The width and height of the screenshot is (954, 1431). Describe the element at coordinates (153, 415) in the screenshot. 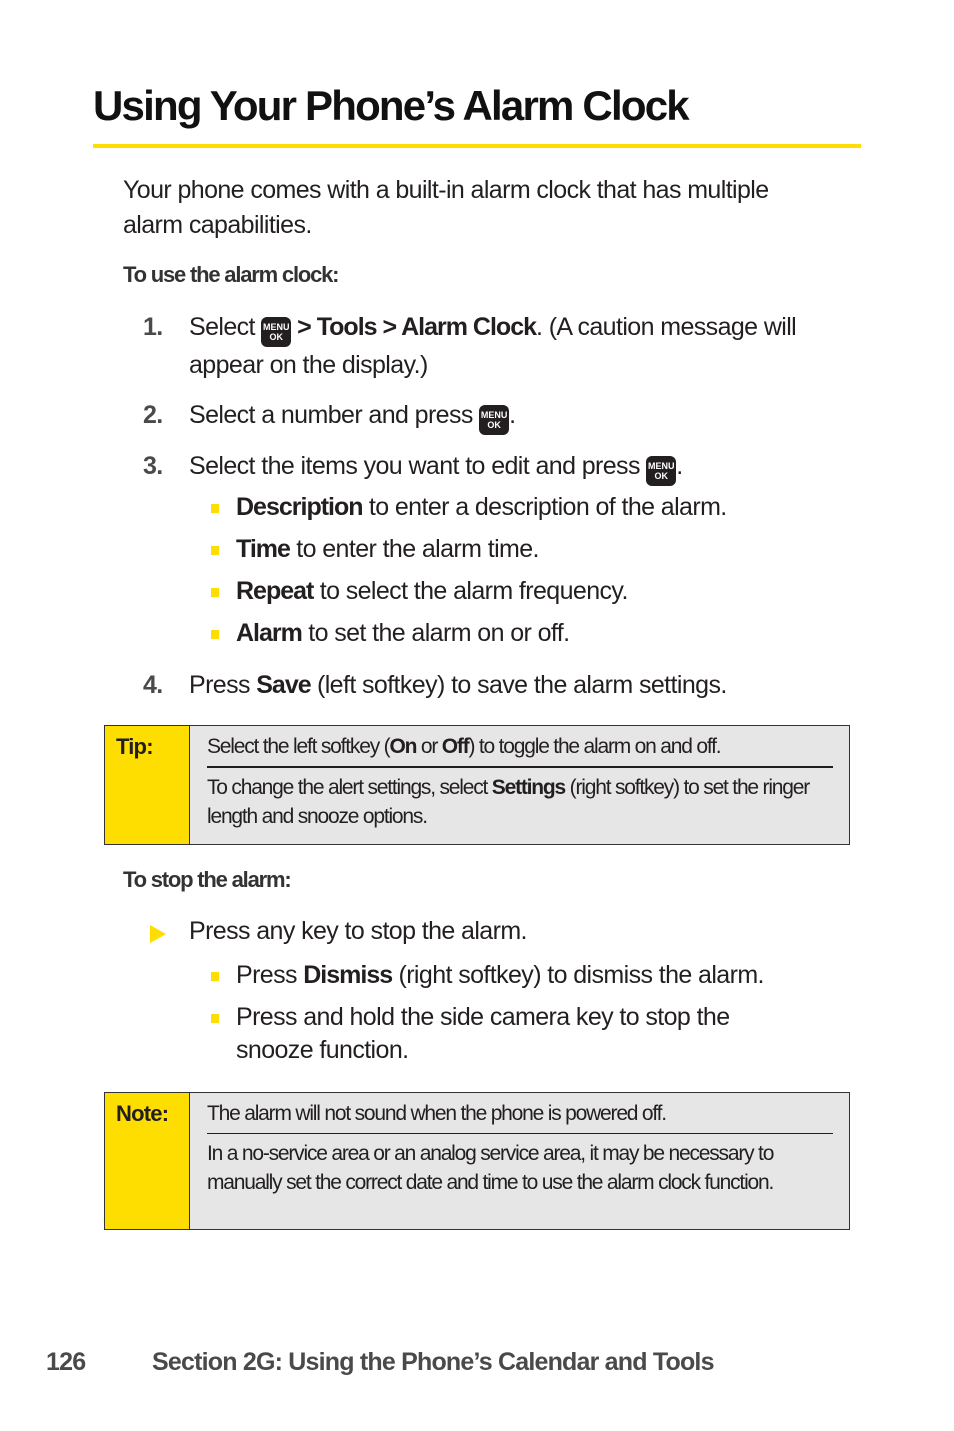

I see `step-number: 2.` at that location.